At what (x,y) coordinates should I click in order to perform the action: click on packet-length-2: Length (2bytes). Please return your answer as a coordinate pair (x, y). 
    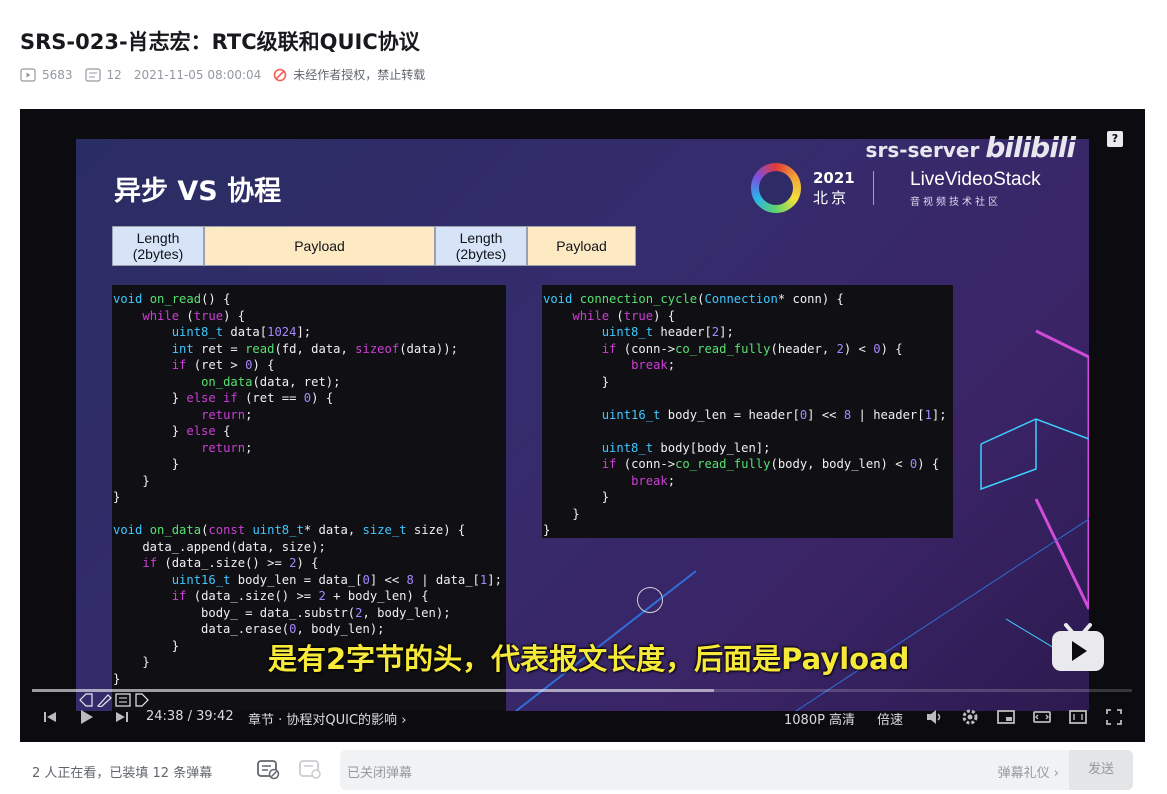
    Looking at the image, I should click on (481, 246).